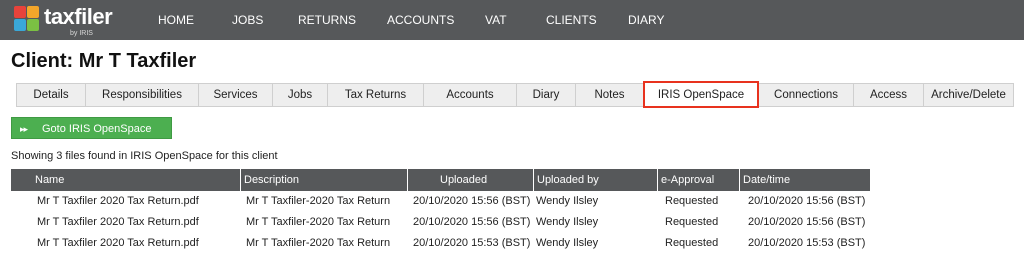 The image size is (1024, 276). What do you see at coordinates (969, 95) in the screenshot?
I see `tab-archive-delete: Archive/Delete` at bounding box center [969, 95].